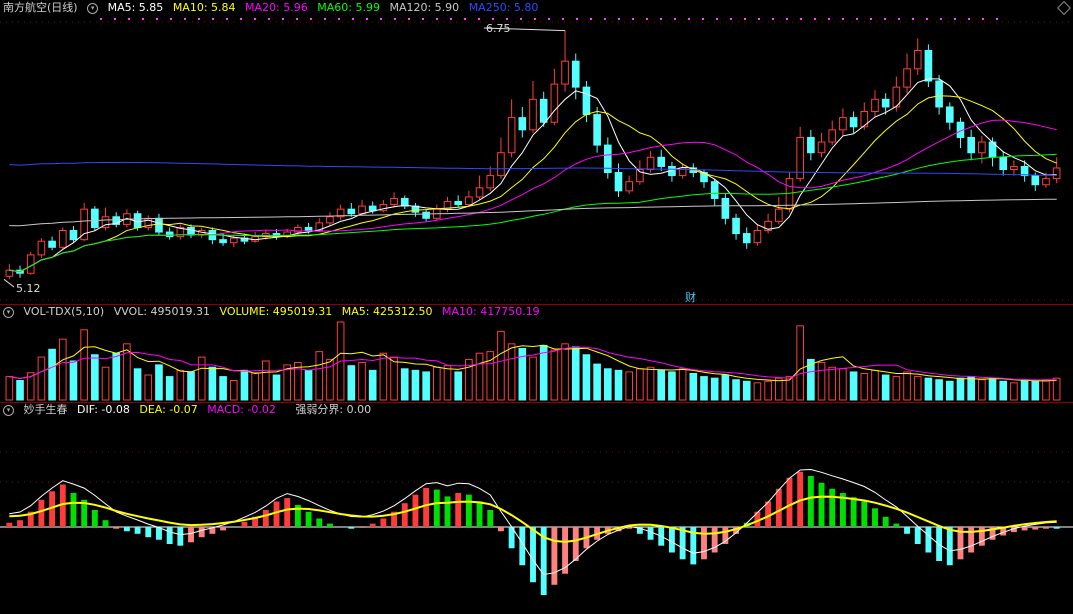 The width and height of the screenshot is (1073, 614). I want to click on ma250-label: MA250: 5.80, so click(503, 7).